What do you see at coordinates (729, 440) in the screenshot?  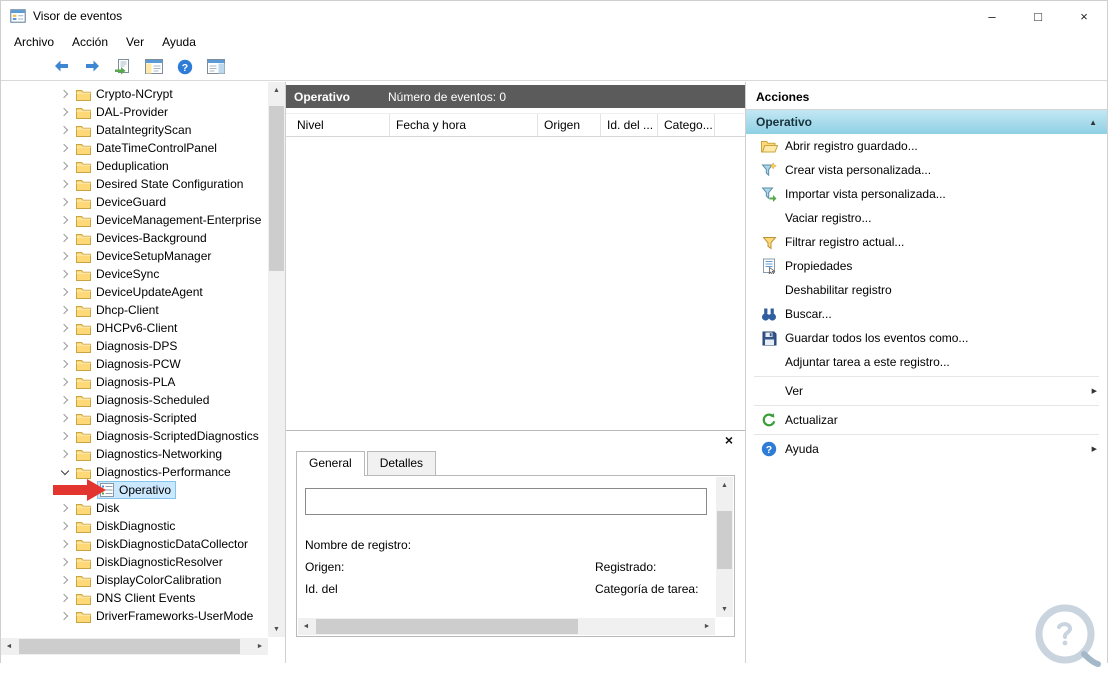 I see `preview-close-icon: ×` at bounding box center [729, 440].